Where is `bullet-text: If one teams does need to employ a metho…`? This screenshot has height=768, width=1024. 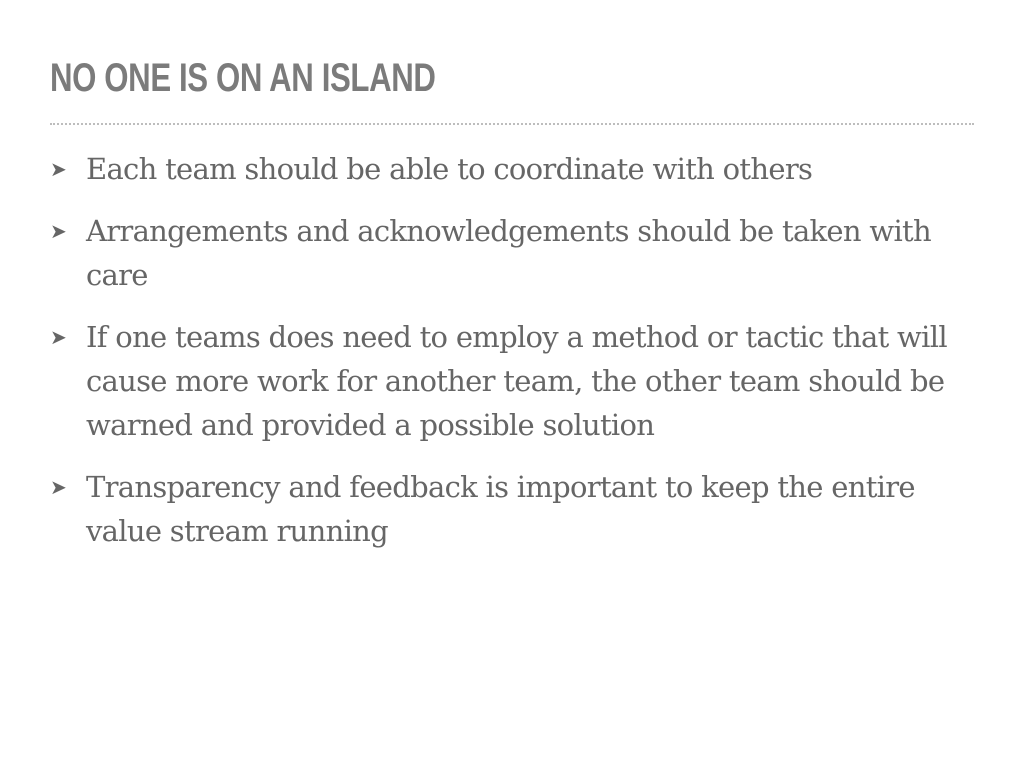
bullet-text: If one teams does need to employ a metho… is located at coordinates (517, 381).